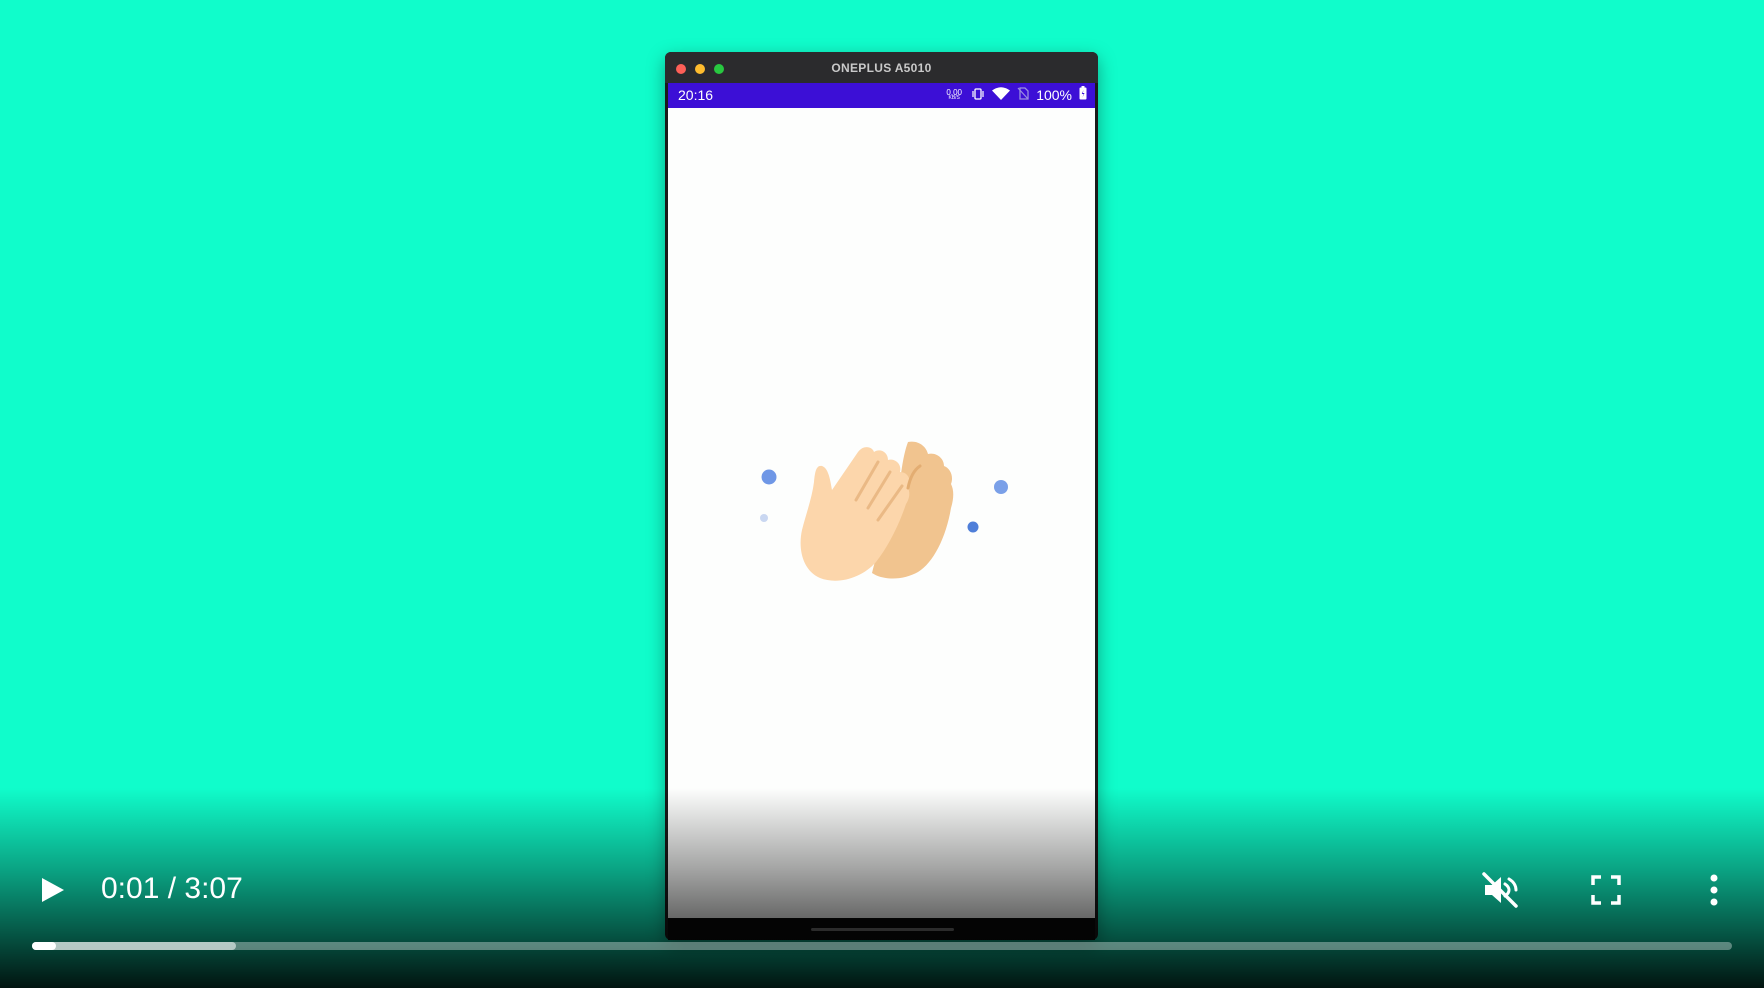  I want to click on muted-volume-icon, so click(1500, 890).